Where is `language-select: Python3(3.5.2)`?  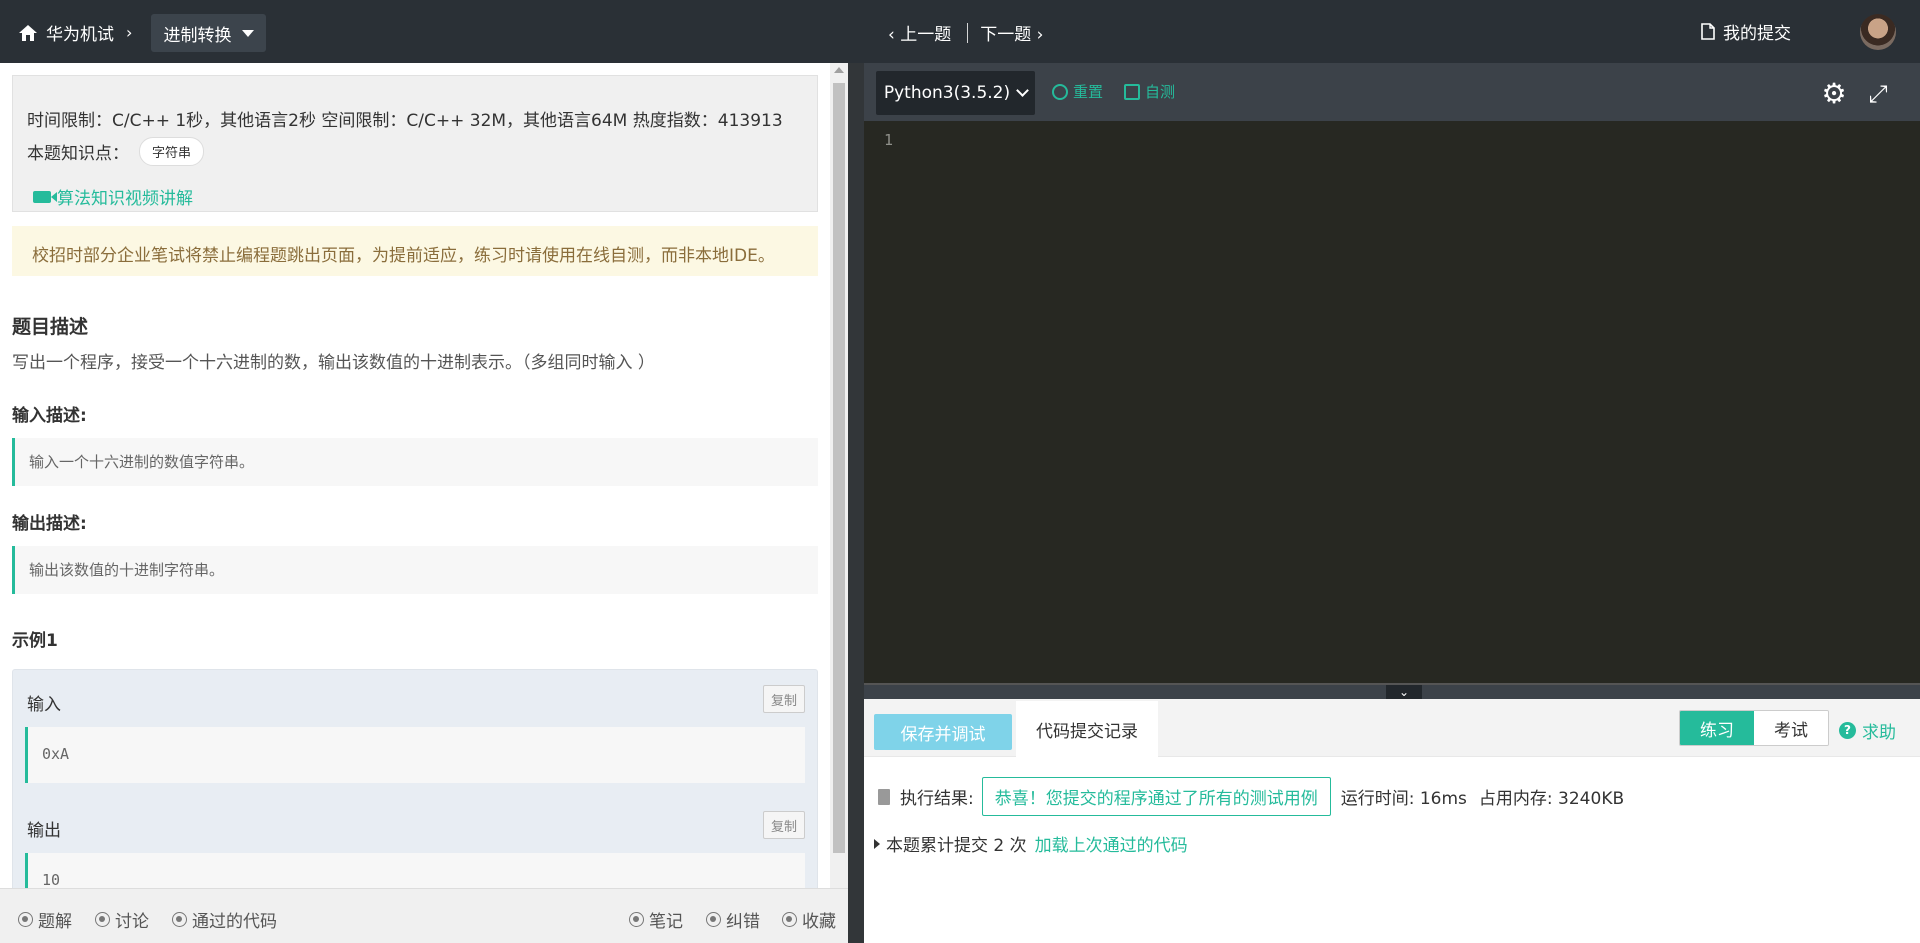 language-select: Python3(3.5.2) is located at coordinates (955, 93).